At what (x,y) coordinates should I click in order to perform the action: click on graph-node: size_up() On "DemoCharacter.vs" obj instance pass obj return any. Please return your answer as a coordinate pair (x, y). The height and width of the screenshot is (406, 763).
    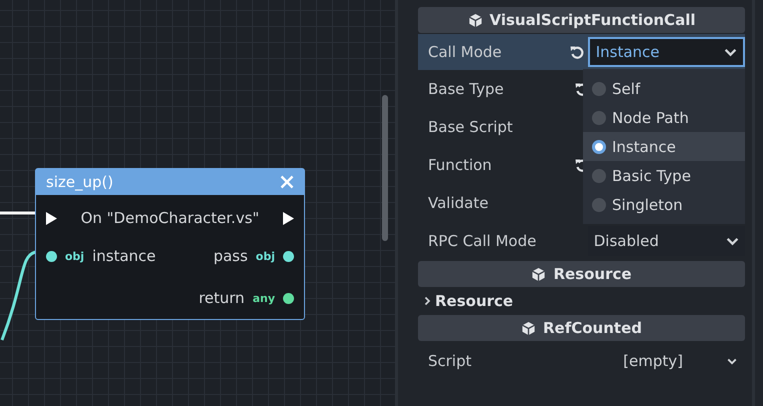
    Looking at the image, I should click on (170, 244).